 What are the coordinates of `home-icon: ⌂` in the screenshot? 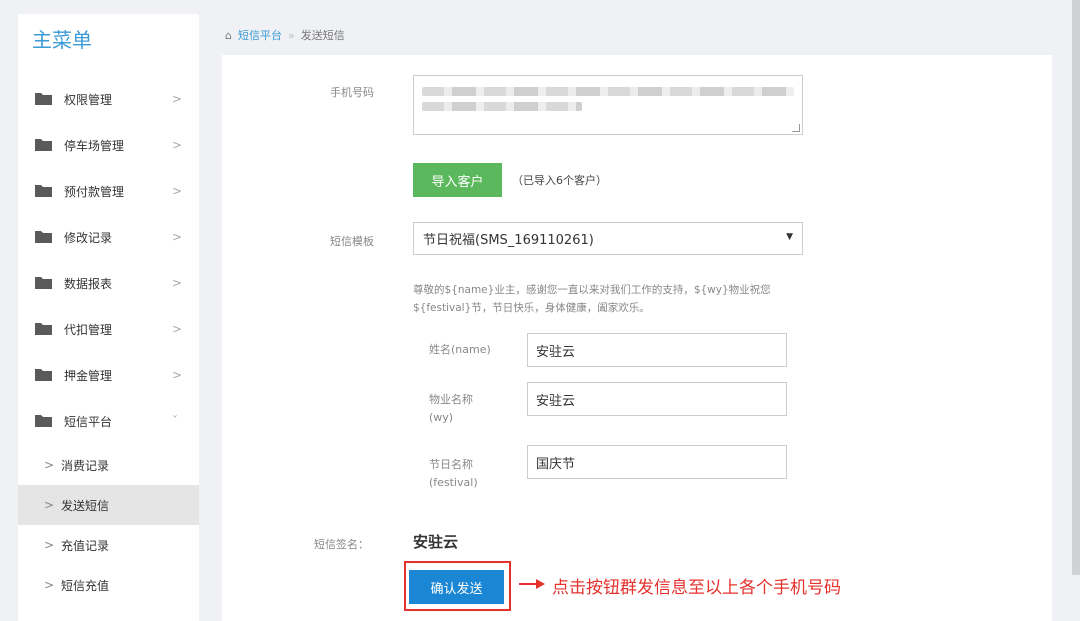 It's located at (228, 35).